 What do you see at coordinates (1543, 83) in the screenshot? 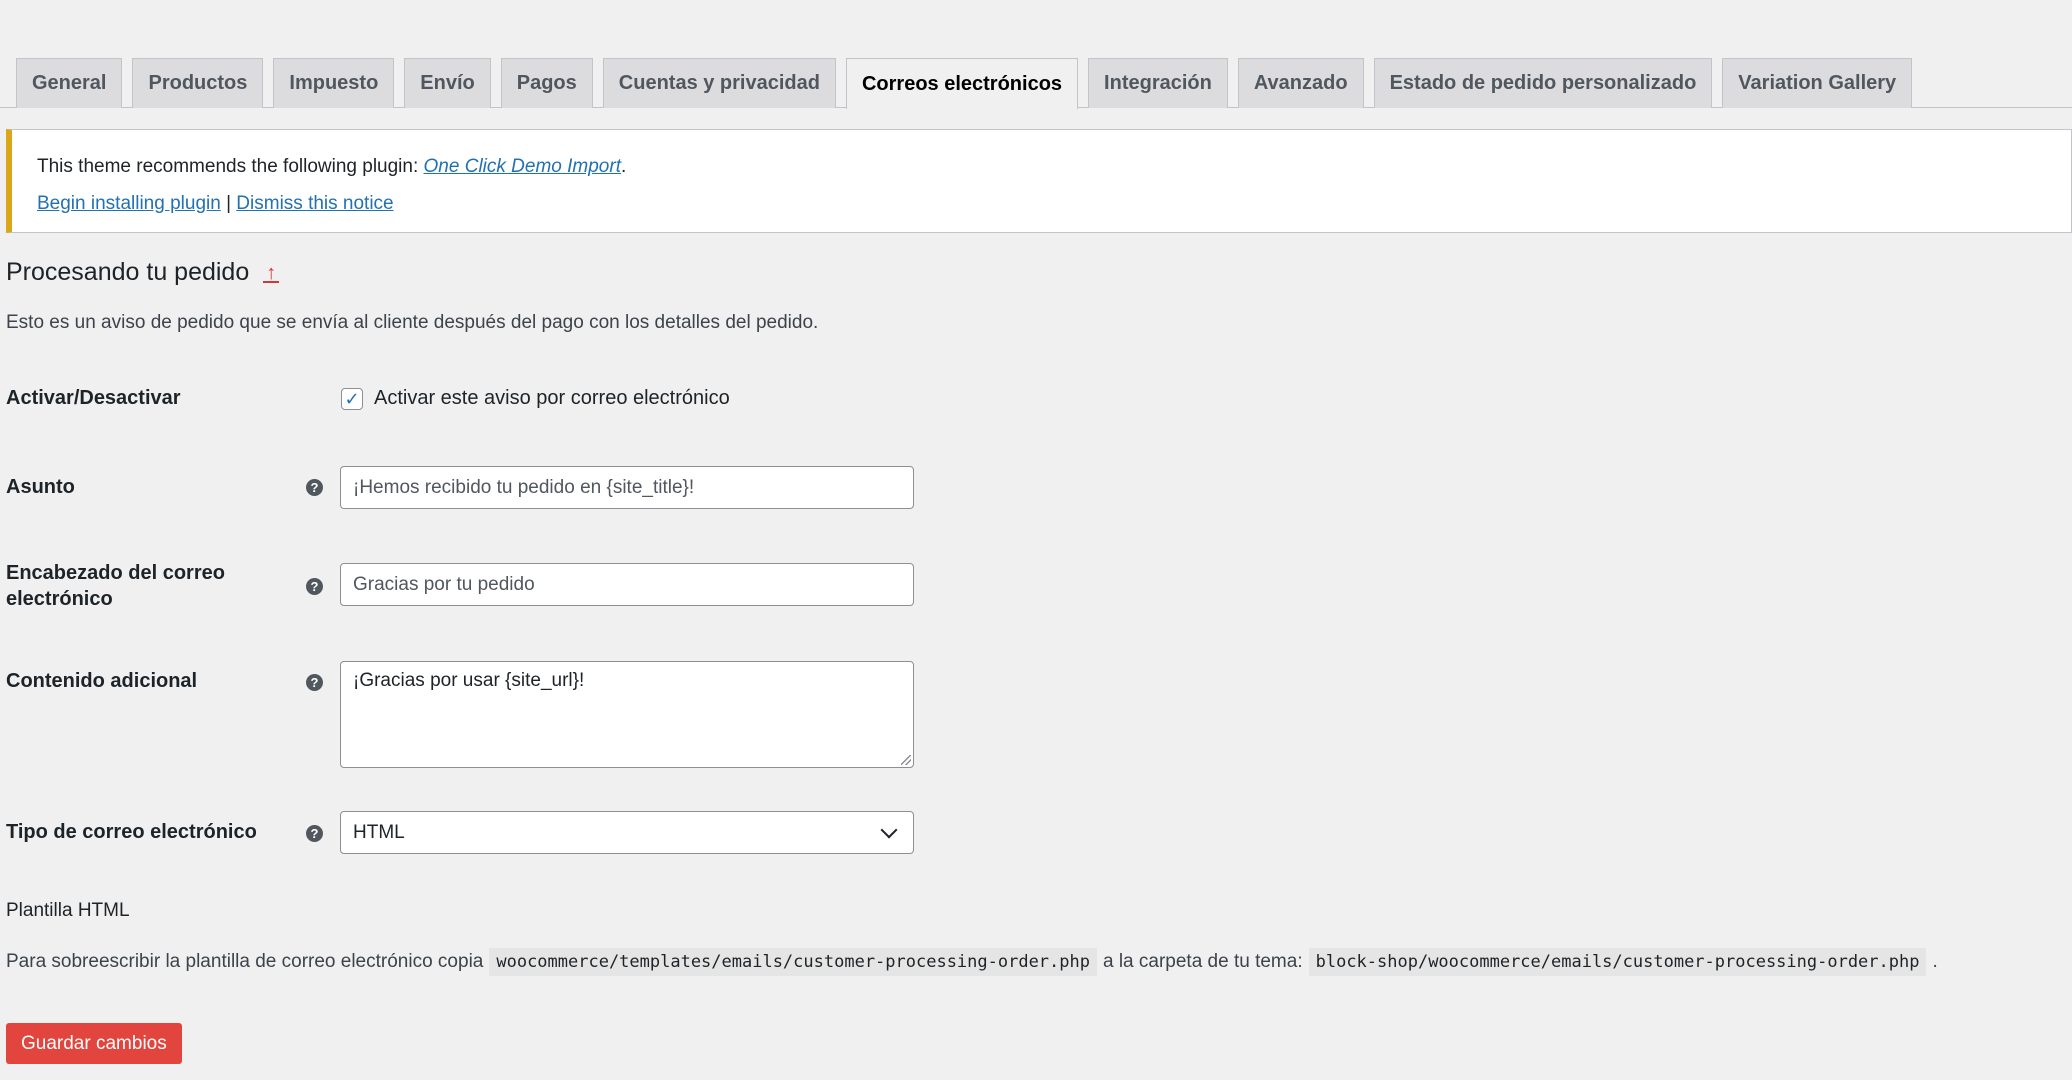
I see `tab-estado-pedido-personalizado: Estado de pedido personalizado` at bounding box center [1543, 83].